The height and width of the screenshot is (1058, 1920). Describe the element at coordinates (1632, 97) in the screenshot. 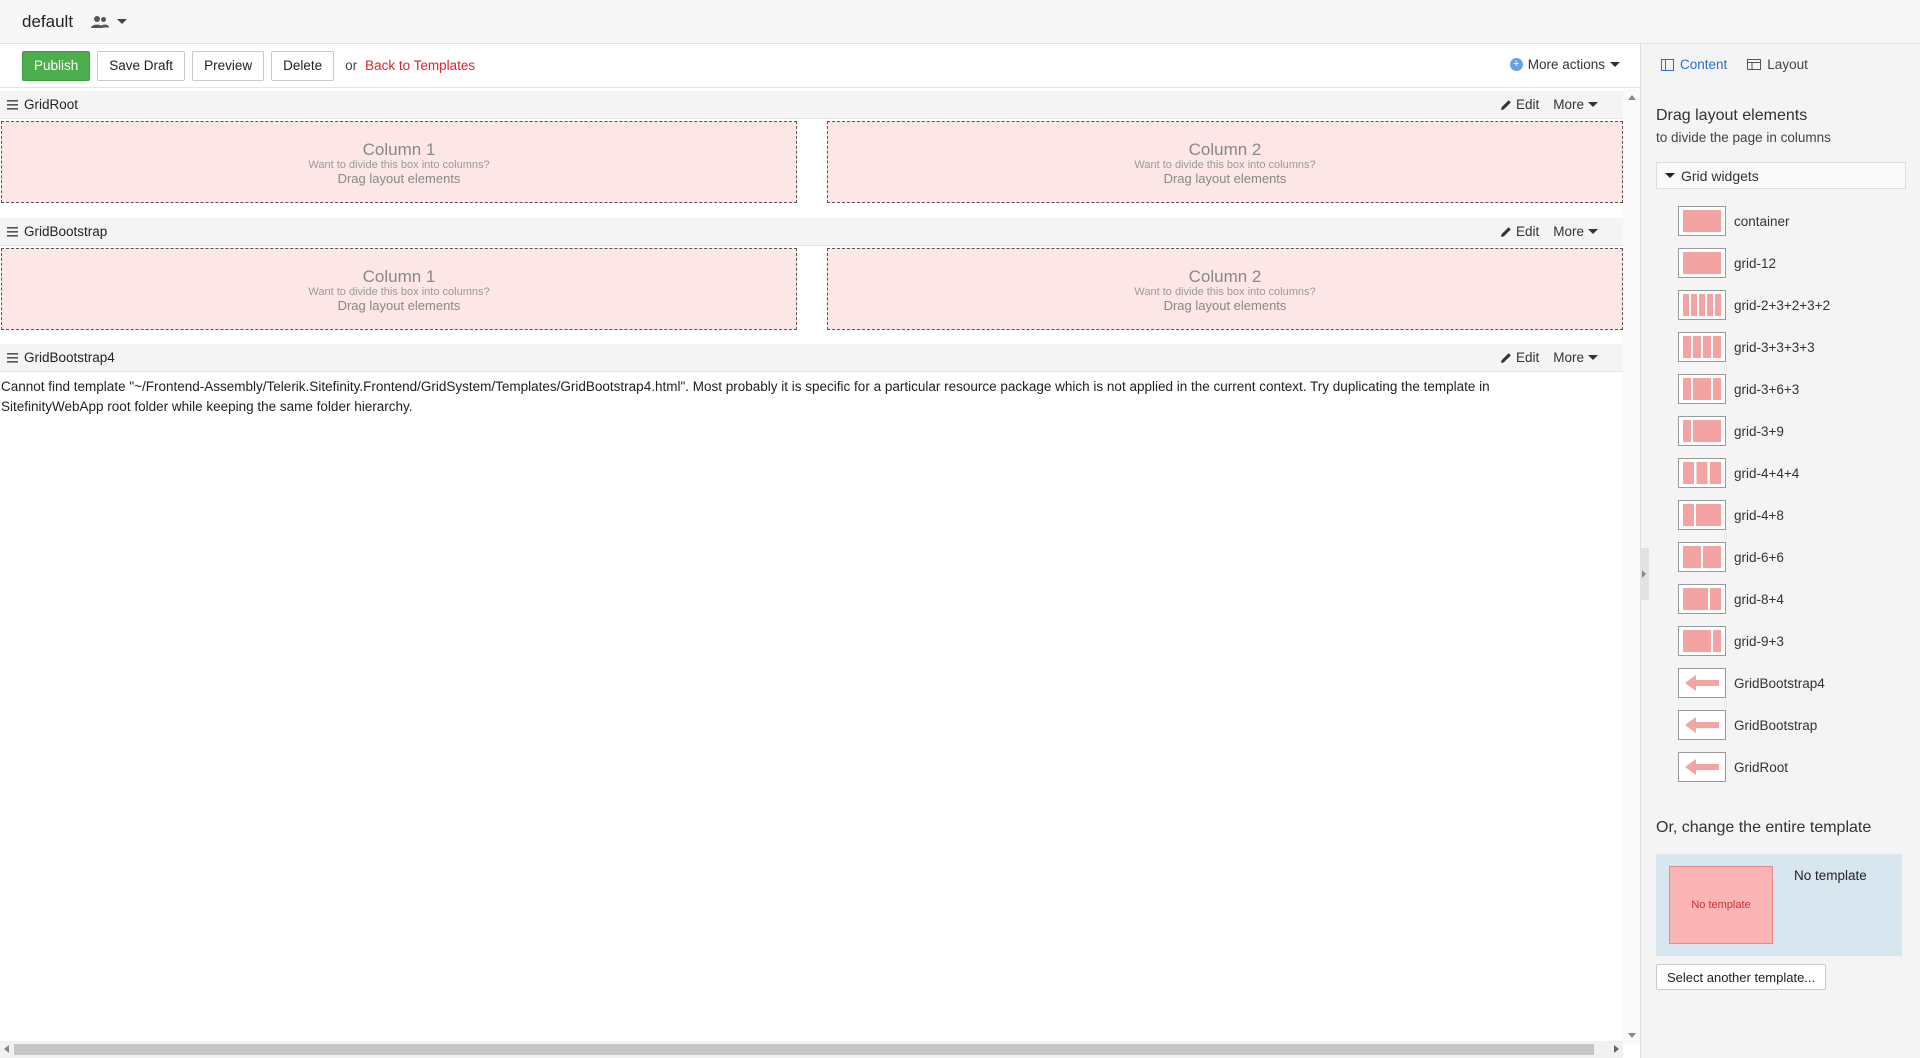

I see `scroll-up-icon` at that location.